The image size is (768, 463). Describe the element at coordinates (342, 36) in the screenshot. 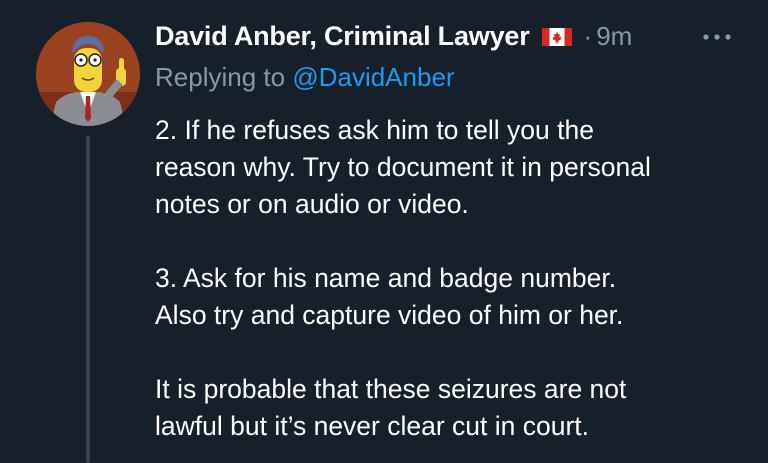

I see `author-display-name: David Anber, Criminal Lawyer` at that location.